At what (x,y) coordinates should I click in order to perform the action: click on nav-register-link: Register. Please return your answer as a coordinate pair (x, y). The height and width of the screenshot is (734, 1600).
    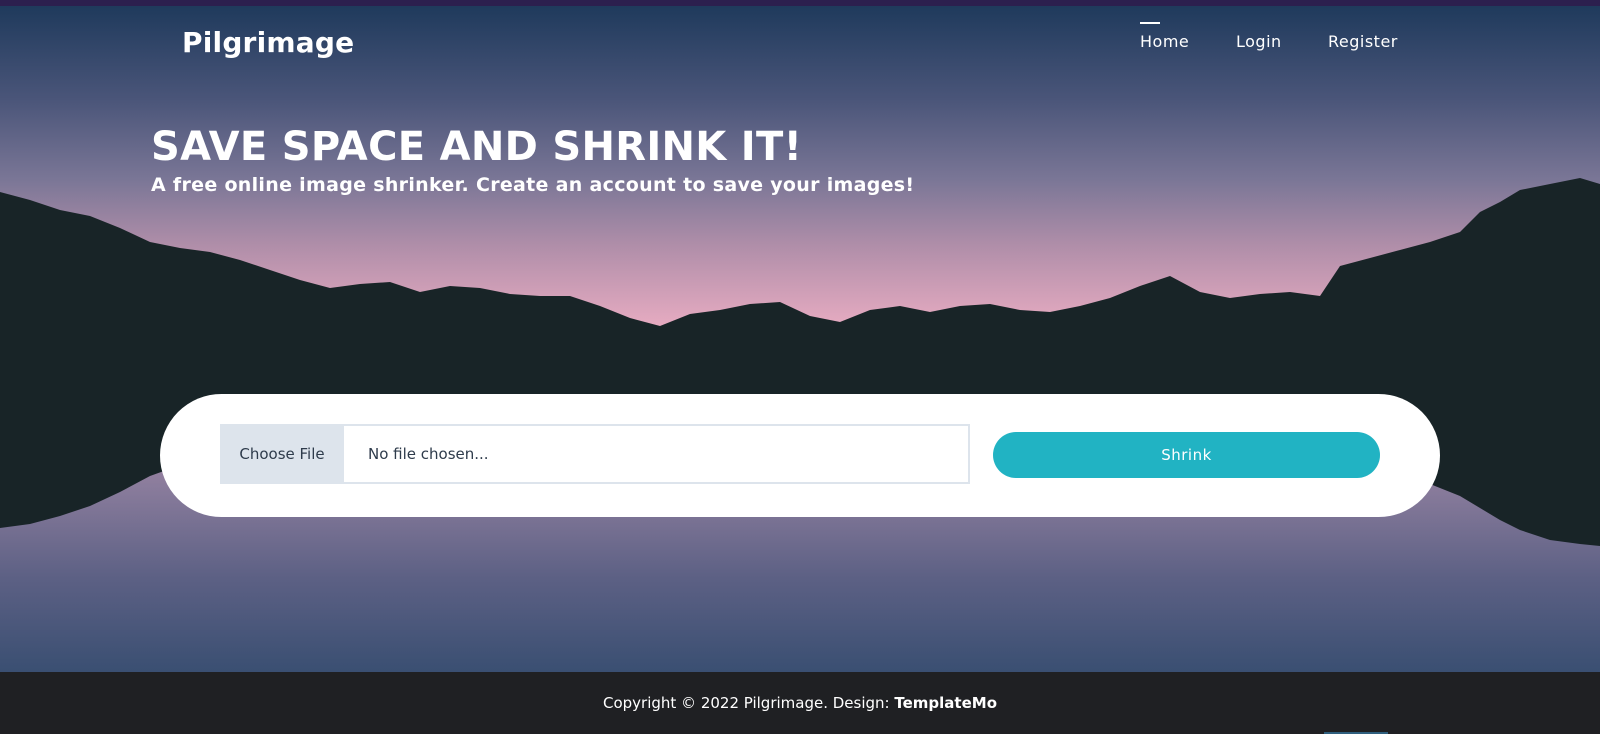
    Looking at the image, I should click on (1363, 41).